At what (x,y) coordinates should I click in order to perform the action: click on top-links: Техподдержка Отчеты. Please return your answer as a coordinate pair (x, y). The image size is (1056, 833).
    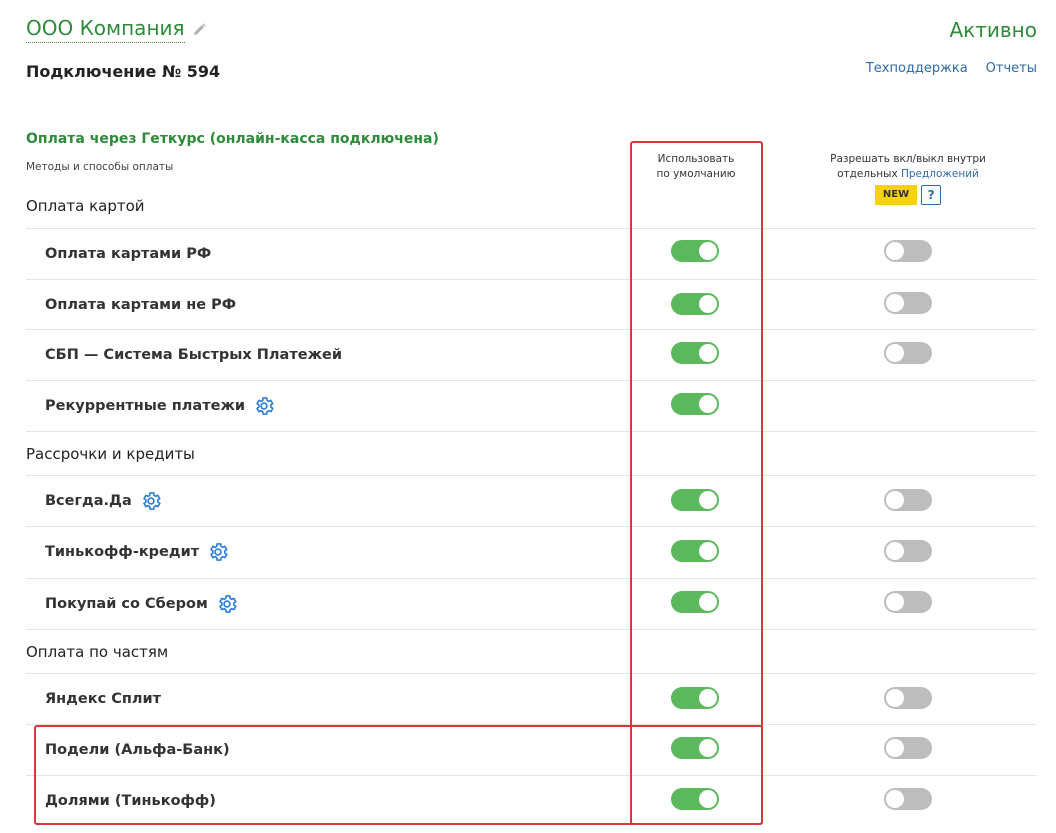
    Looking at the image, I should click on (951, 68).